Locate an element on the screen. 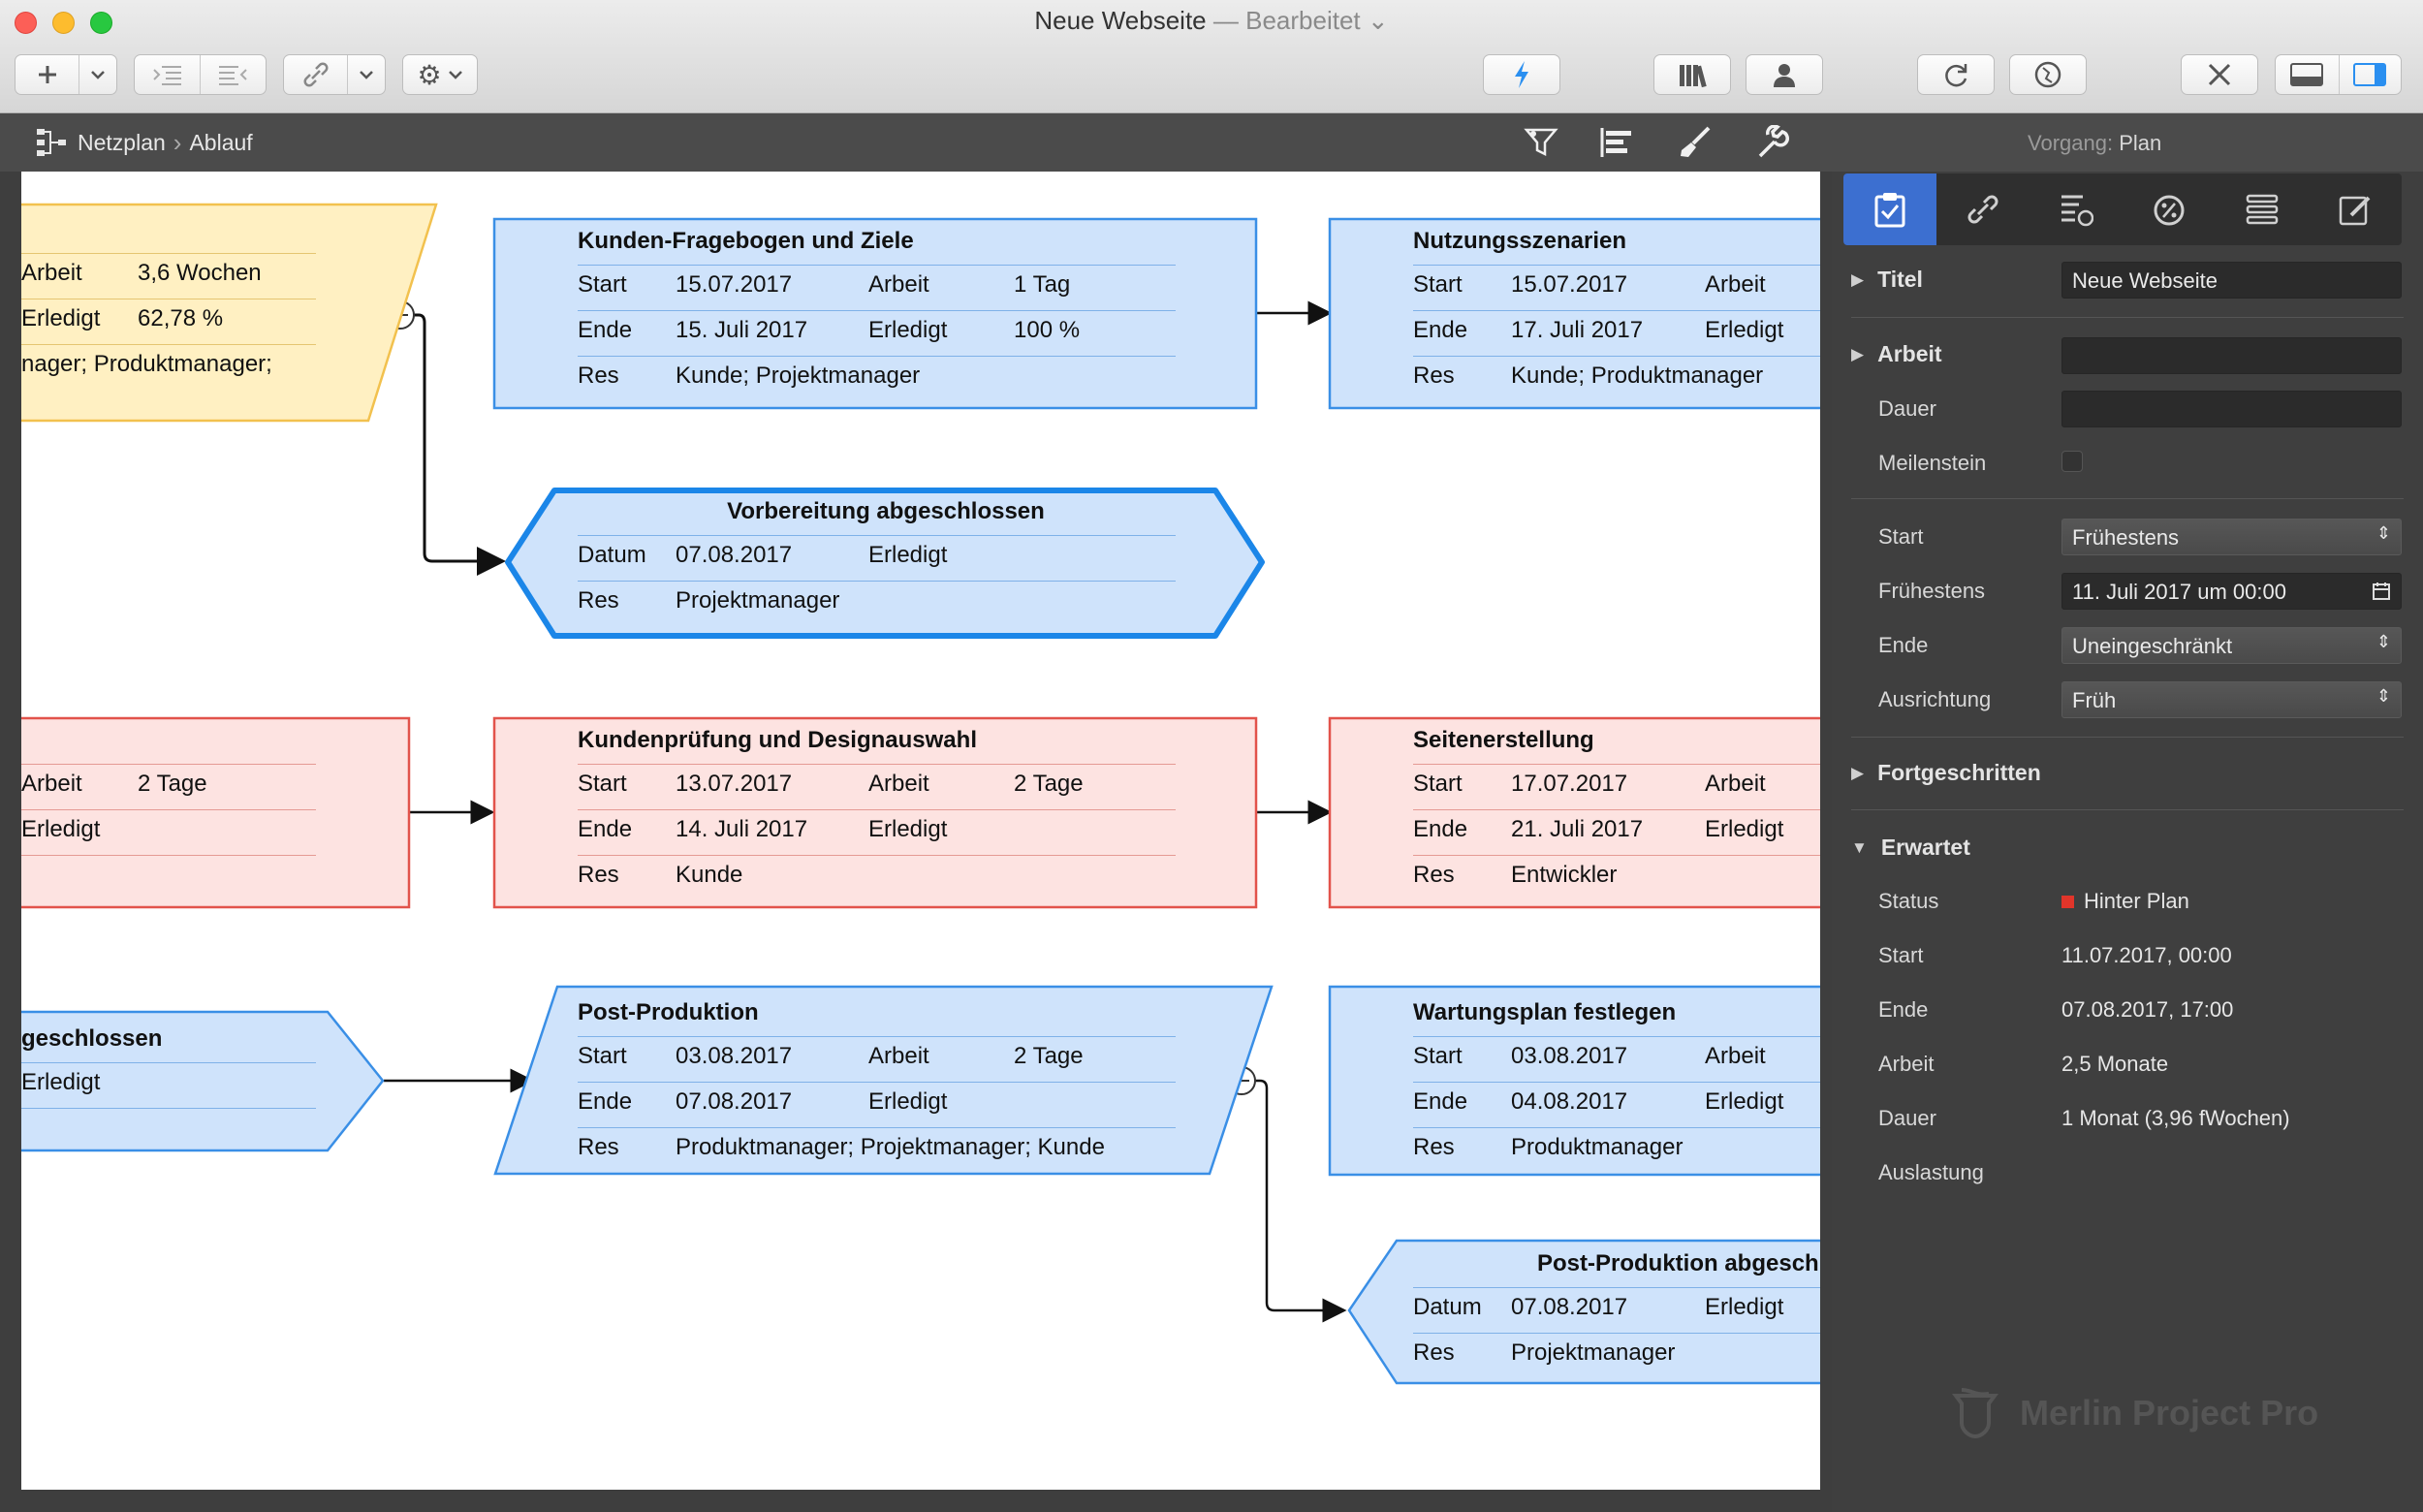  indent-icon is located at coordinates (167, 74).